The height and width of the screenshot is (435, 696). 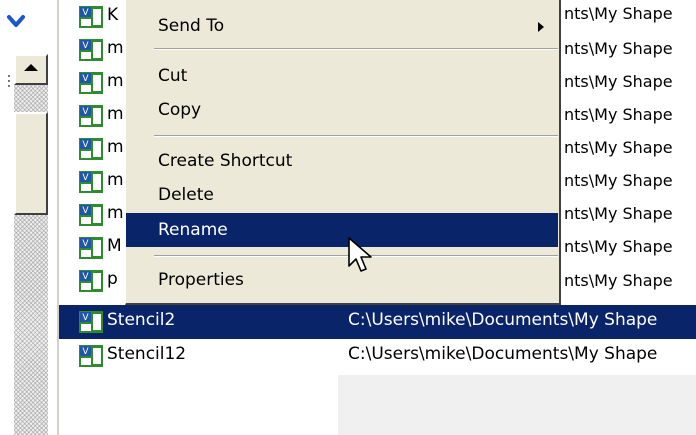 What do you see at coordinates (342, 26) in the screenshot?
I see `menu-item-send-to: Send To` at bounding box center [342, 26].